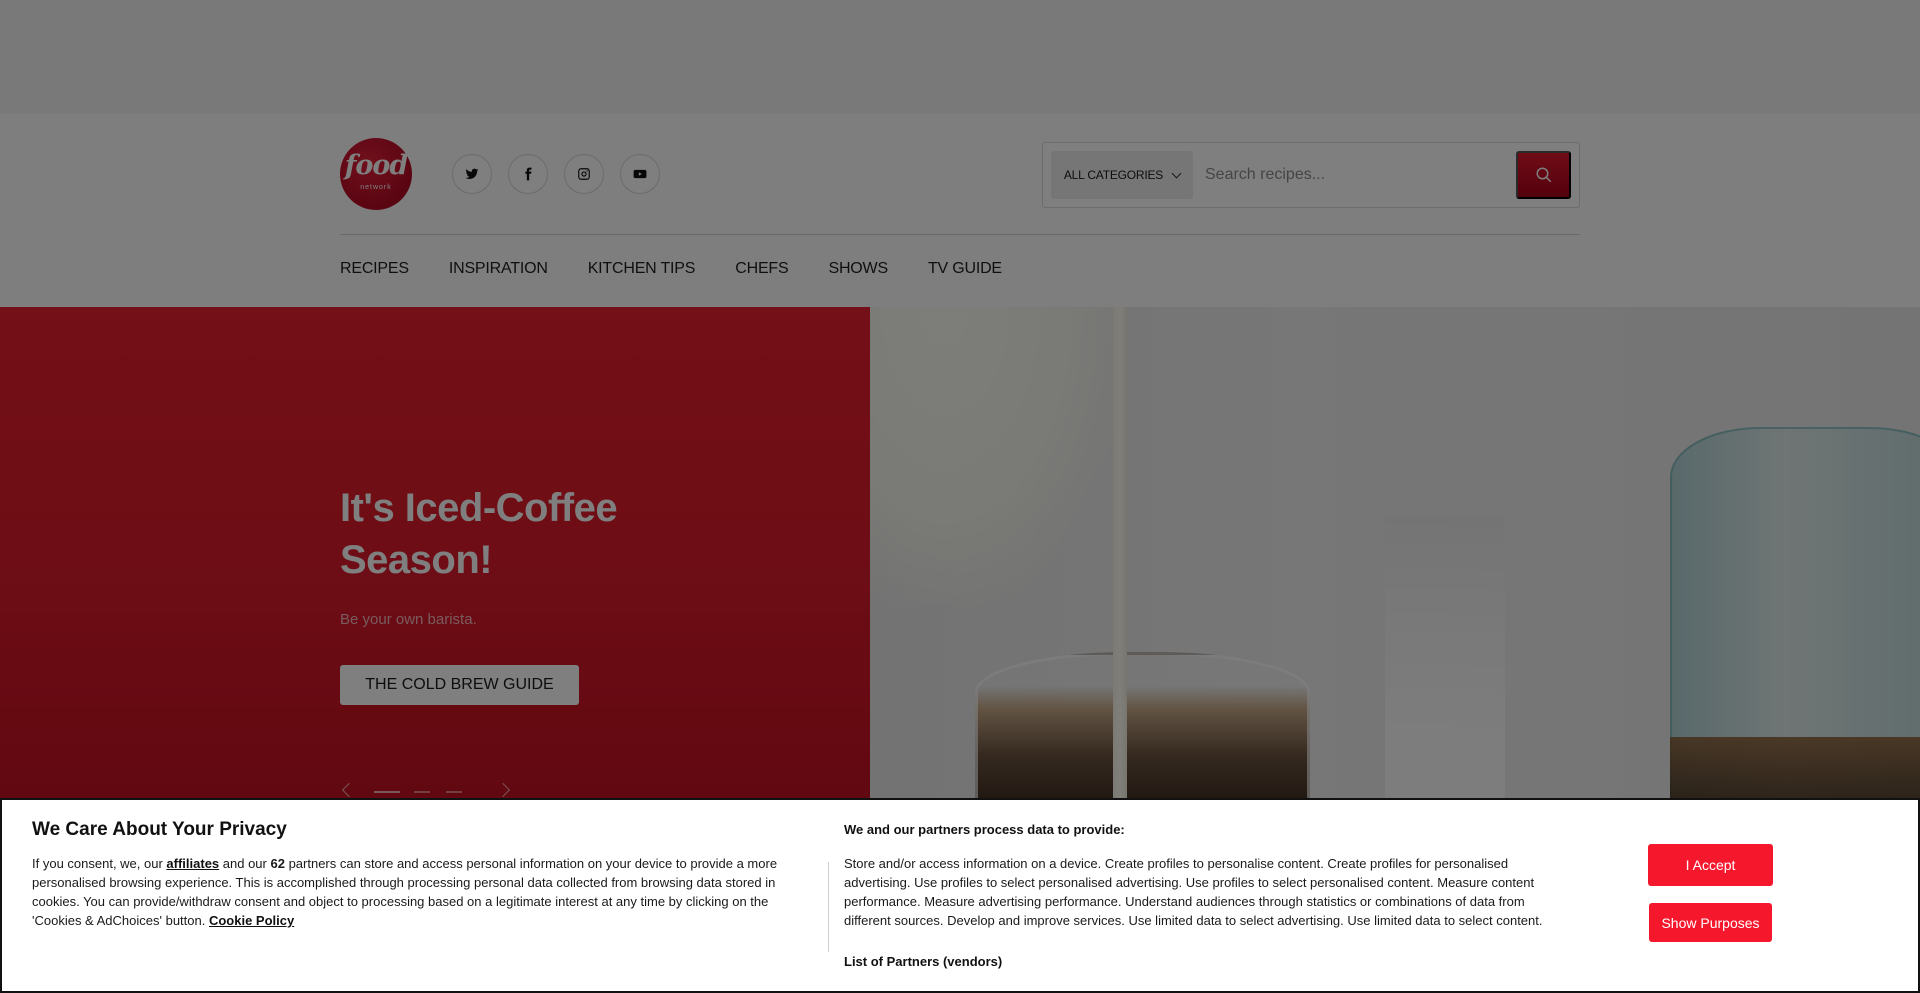 The image size is (1920, 993). What do you see at coordinates (251, 920) in the screenshot?
I see `cookie-policy-link: Cookie Policy` at bounding box center [251, 920].